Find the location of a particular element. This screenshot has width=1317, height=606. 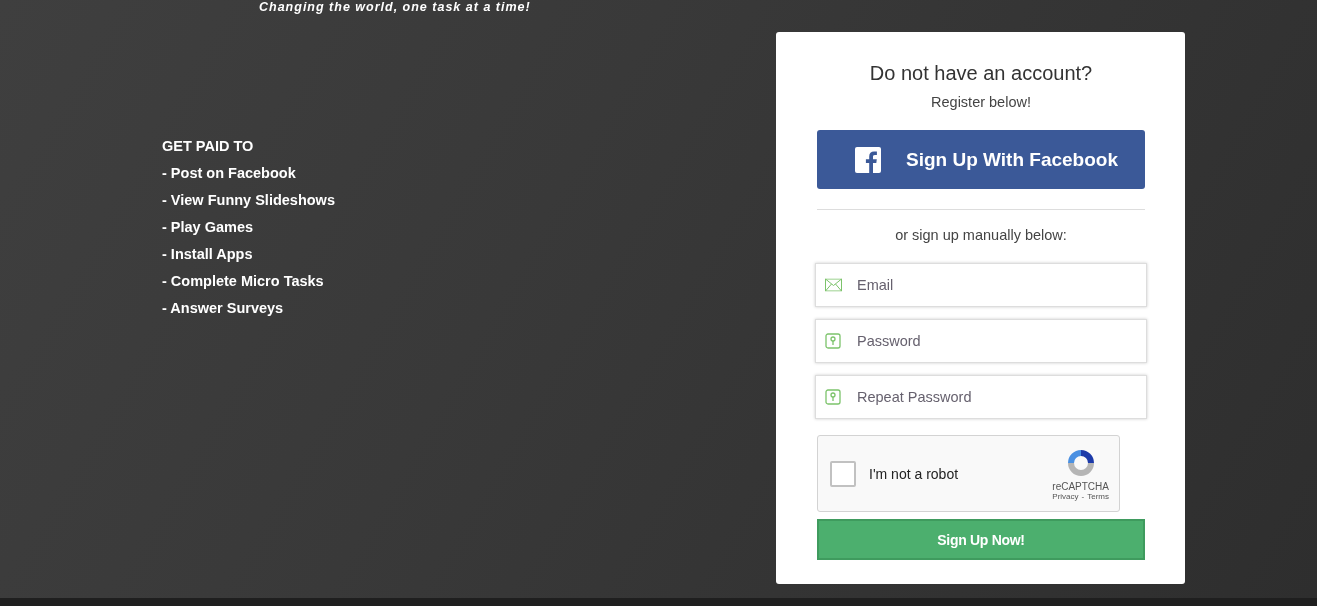

signup-title: Do not have an account? is located at coordinates (981, 73).